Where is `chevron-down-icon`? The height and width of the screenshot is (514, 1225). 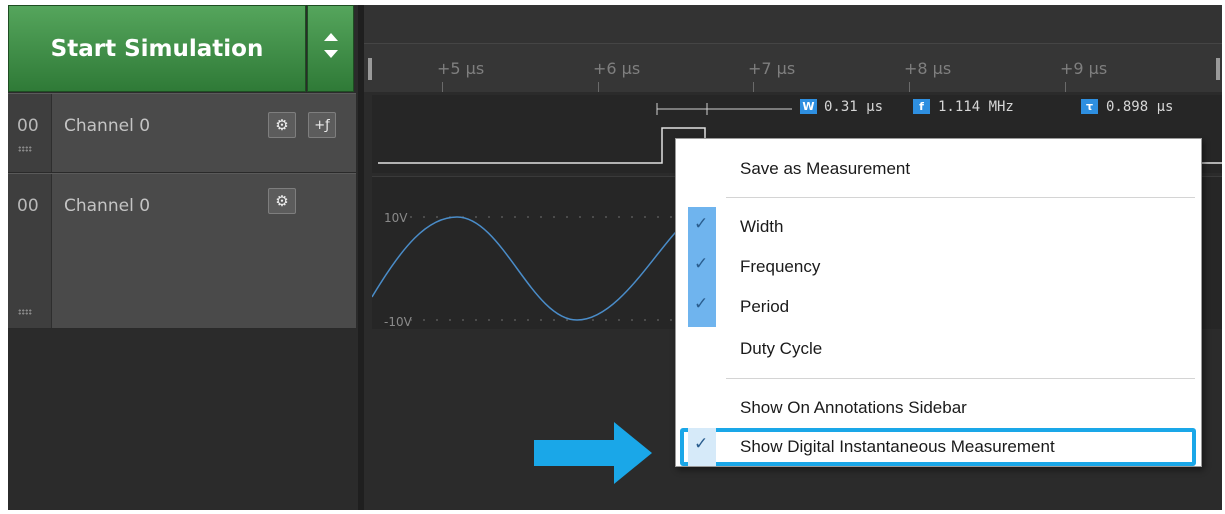
chevron-down-icon is located at coordinates (331, 54).